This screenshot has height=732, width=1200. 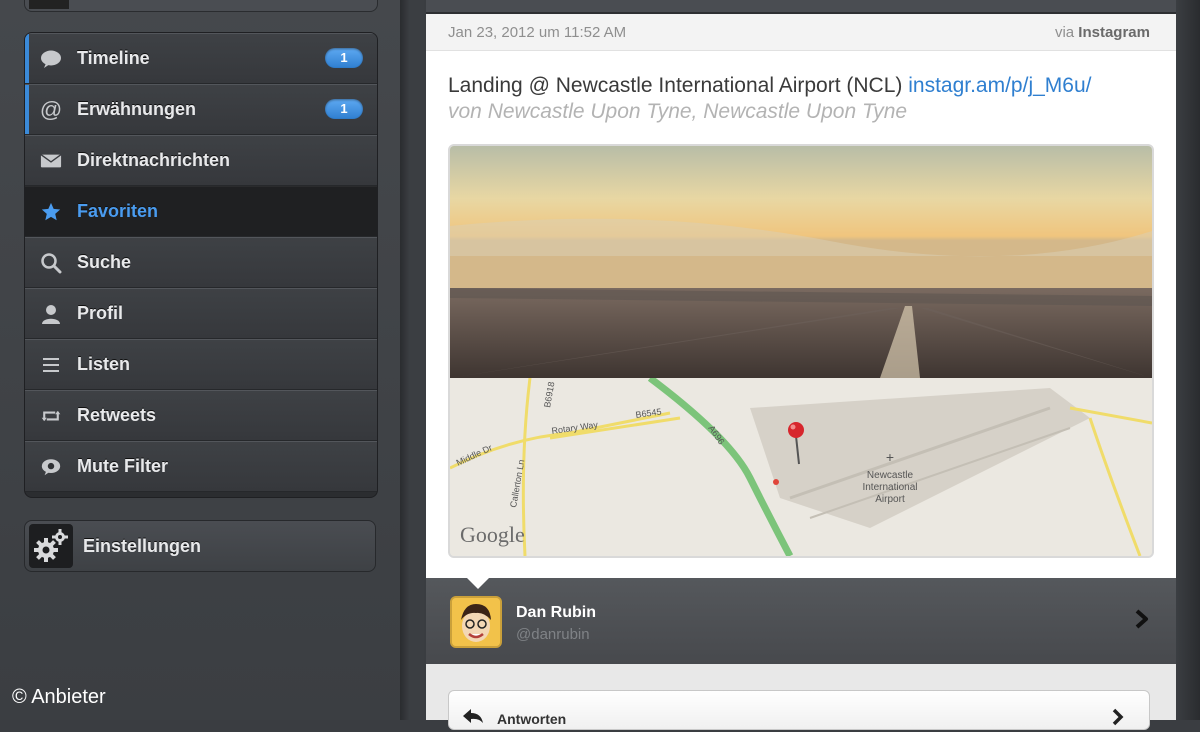 I want to click on star-icon, so click(x=51, y=212).